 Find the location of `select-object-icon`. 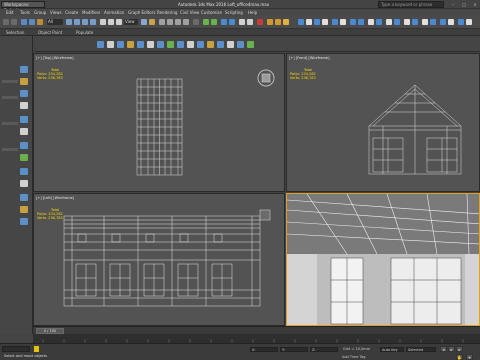

select-object-icon is located at coordinates (69, 22).